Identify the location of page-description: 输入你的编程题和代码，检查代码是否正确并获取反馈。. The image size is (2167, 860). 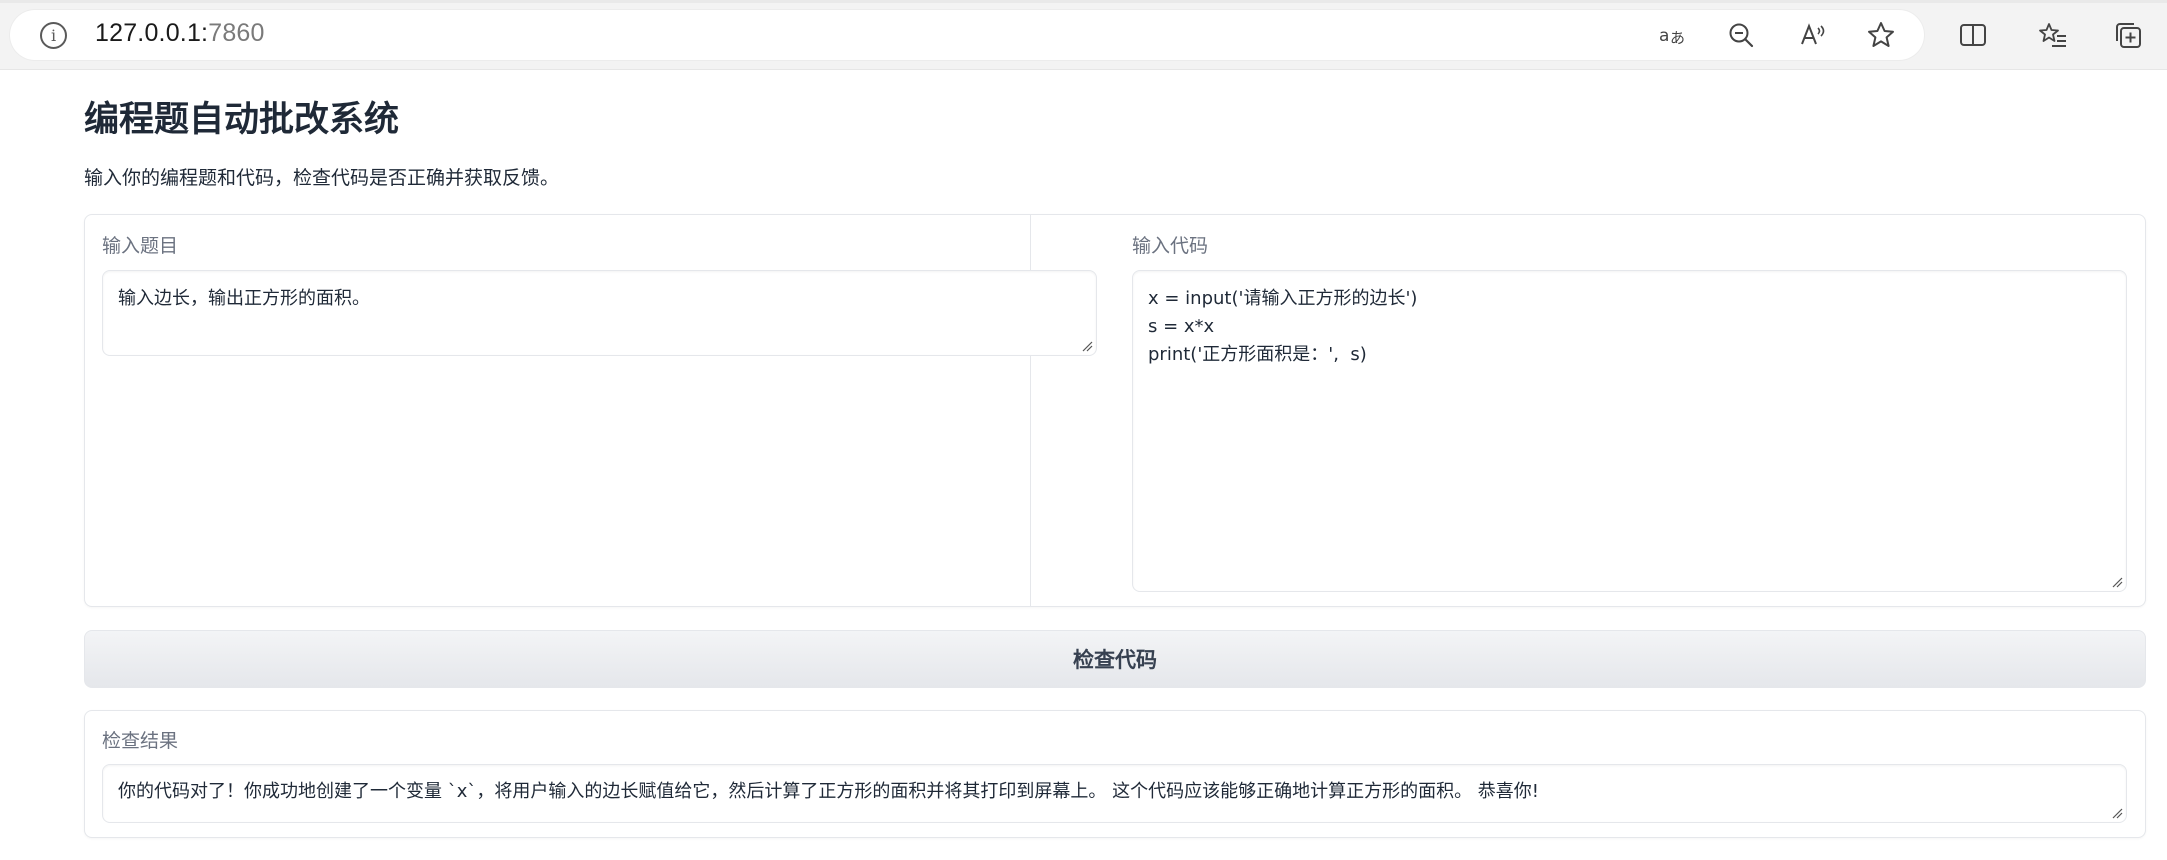
(322, 178).